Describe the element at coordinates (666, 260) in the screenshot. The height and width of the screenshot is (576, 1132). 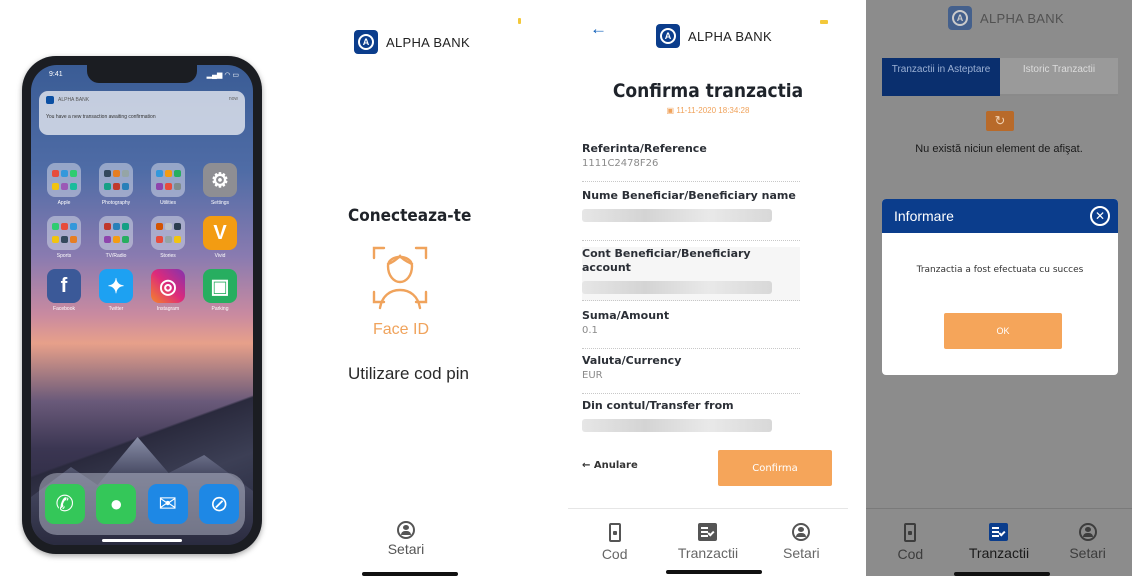
I see `field-label: Cont Beneficiar/Beneficiary account` at that location.